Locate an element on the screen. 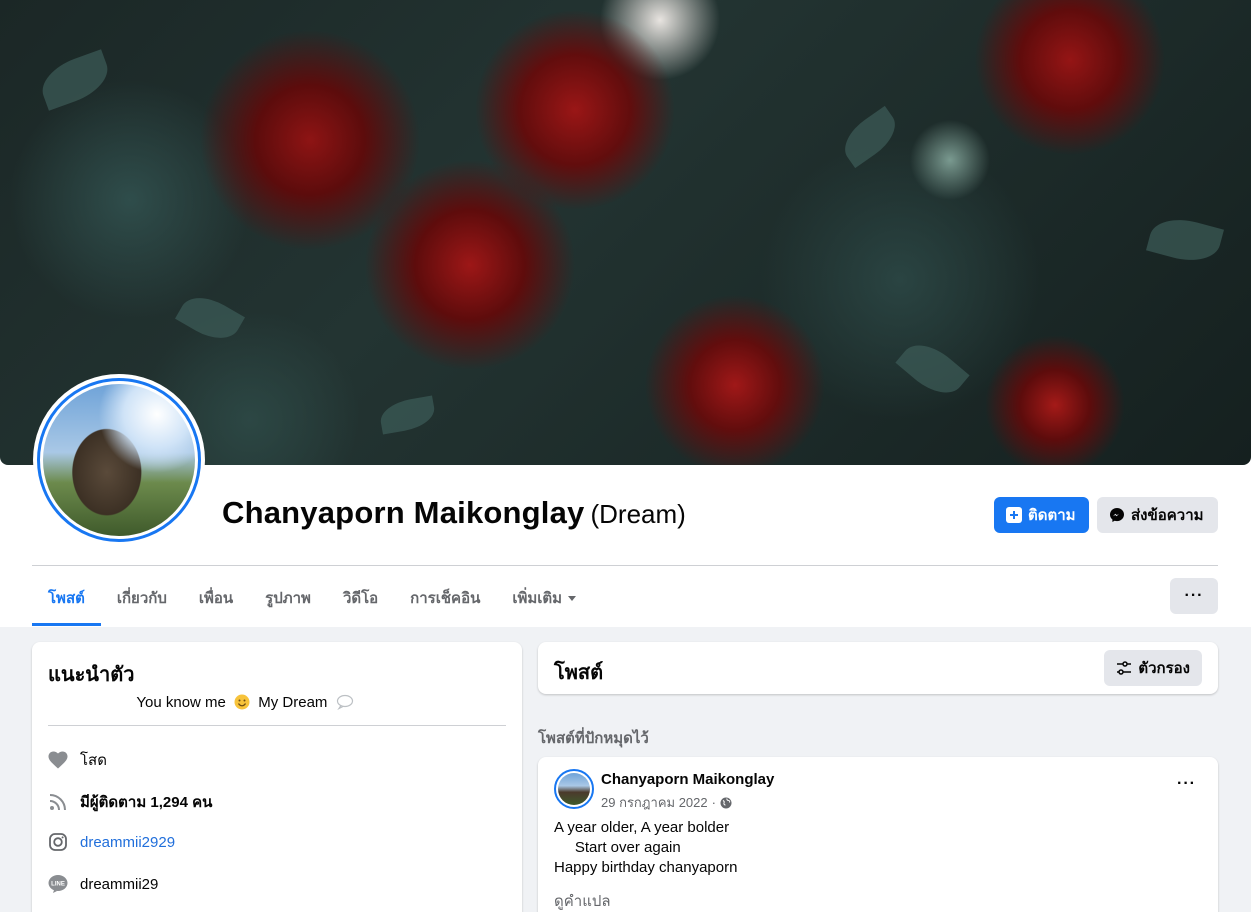 The image size is (1251, 912). tab-posts: โพสต์ is located at coordinates (66, 597).